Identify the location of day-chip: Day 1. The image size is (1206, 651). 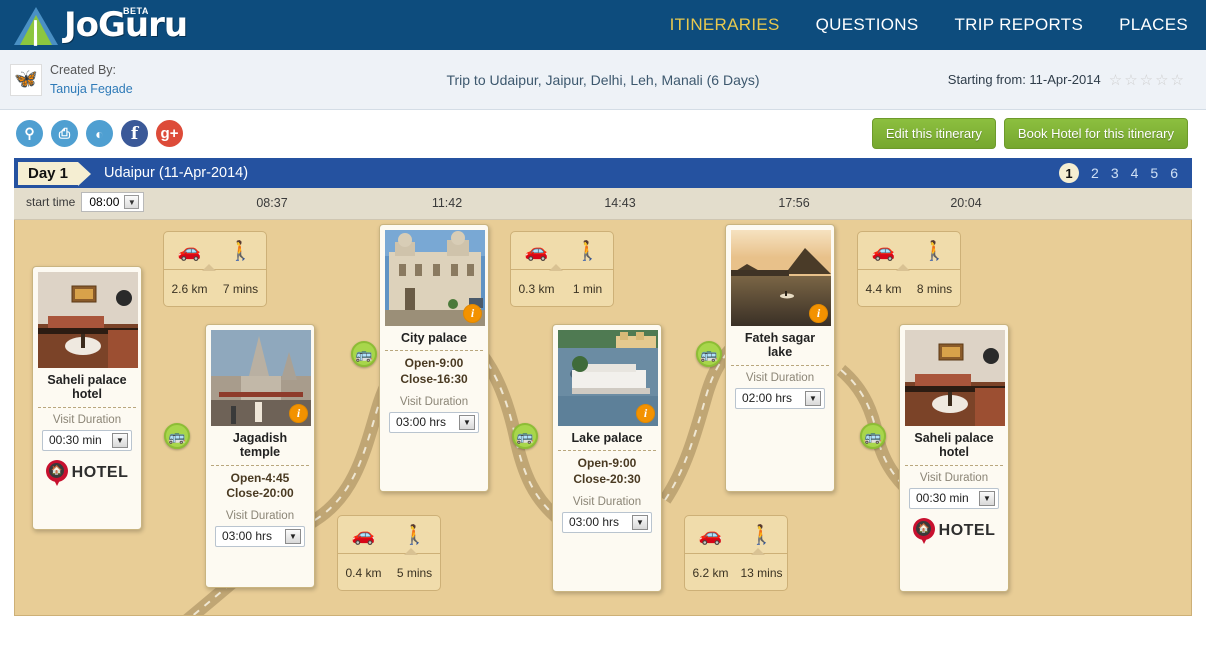
(55, 173).